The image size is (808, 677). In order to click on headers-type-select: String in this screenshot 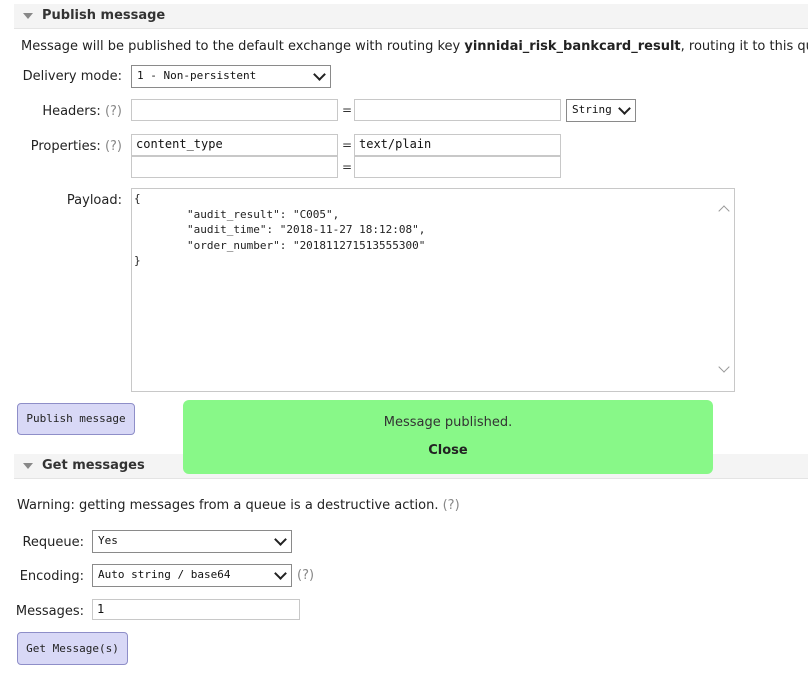, I will do `click(601, 110)`.